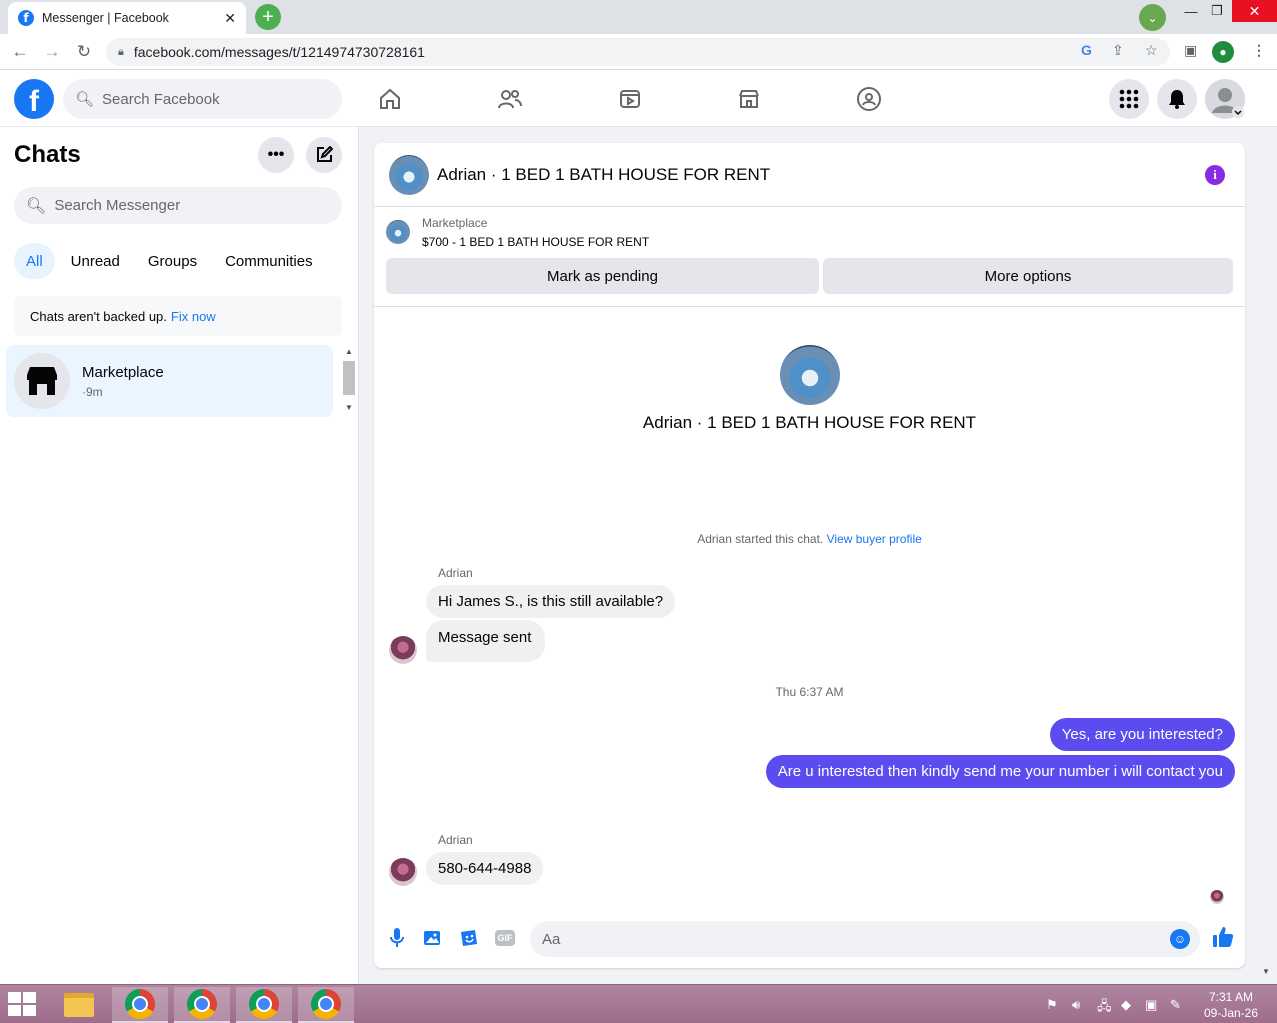  Describe the element at coordinates (1175, 1005) in the screenshot. I see `pen-icon: ✎` at that location.